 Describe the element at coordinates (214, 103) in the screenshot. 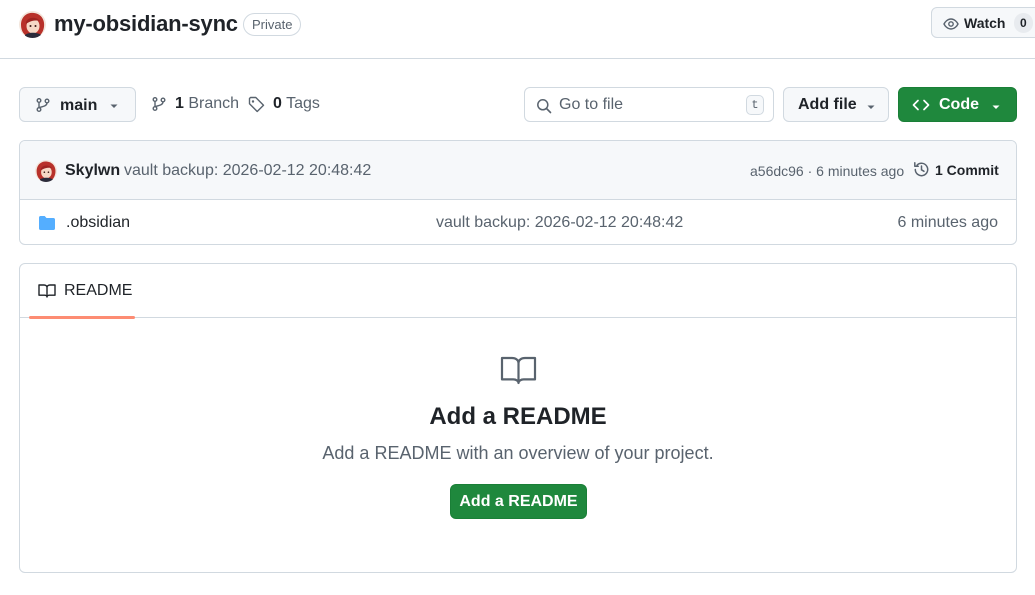

I see `branches-label: Branch` at that location.